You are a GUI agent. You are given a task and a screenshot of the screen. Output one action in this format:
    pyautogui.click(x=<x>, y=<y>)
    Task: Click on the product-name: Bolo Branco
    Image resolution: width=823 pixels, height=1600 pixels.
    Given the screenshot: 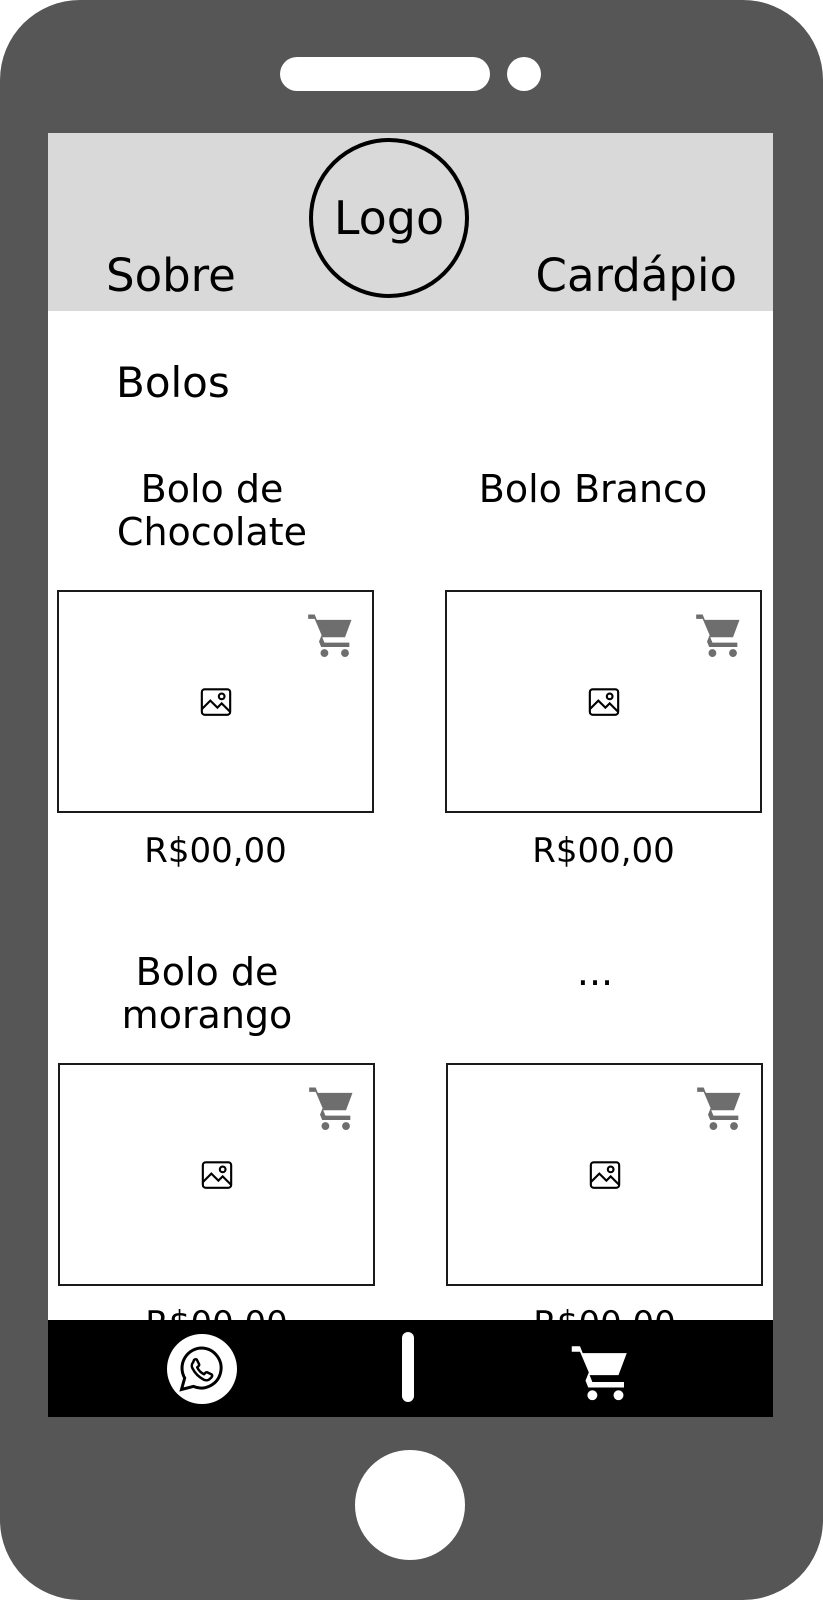 What is the action you would take?
    pyautogui.click(x=593, y=489)
    